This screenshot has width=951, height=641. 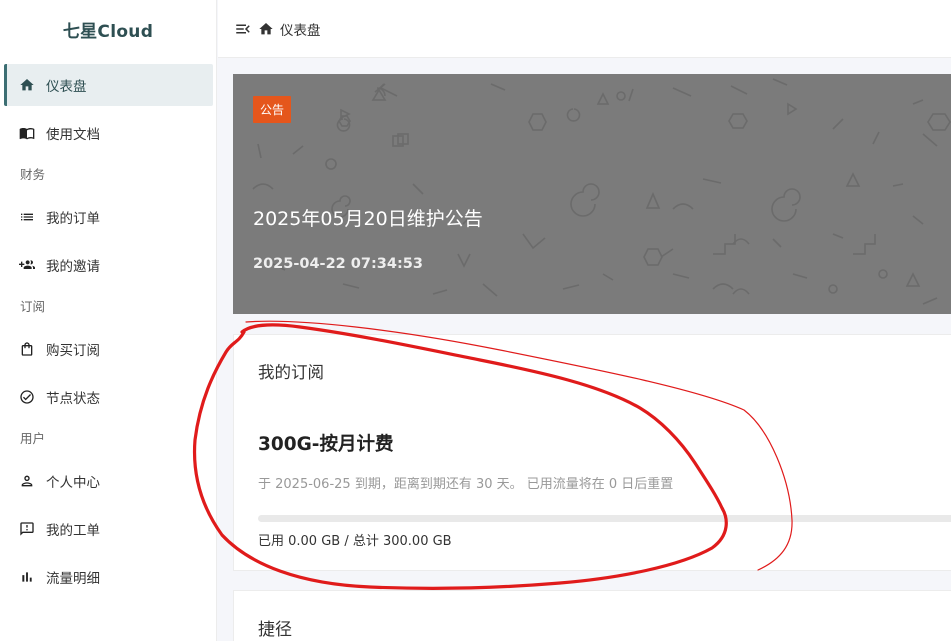 I want to click on shortcuts-card: 捷径, so click(x=592, y=615).